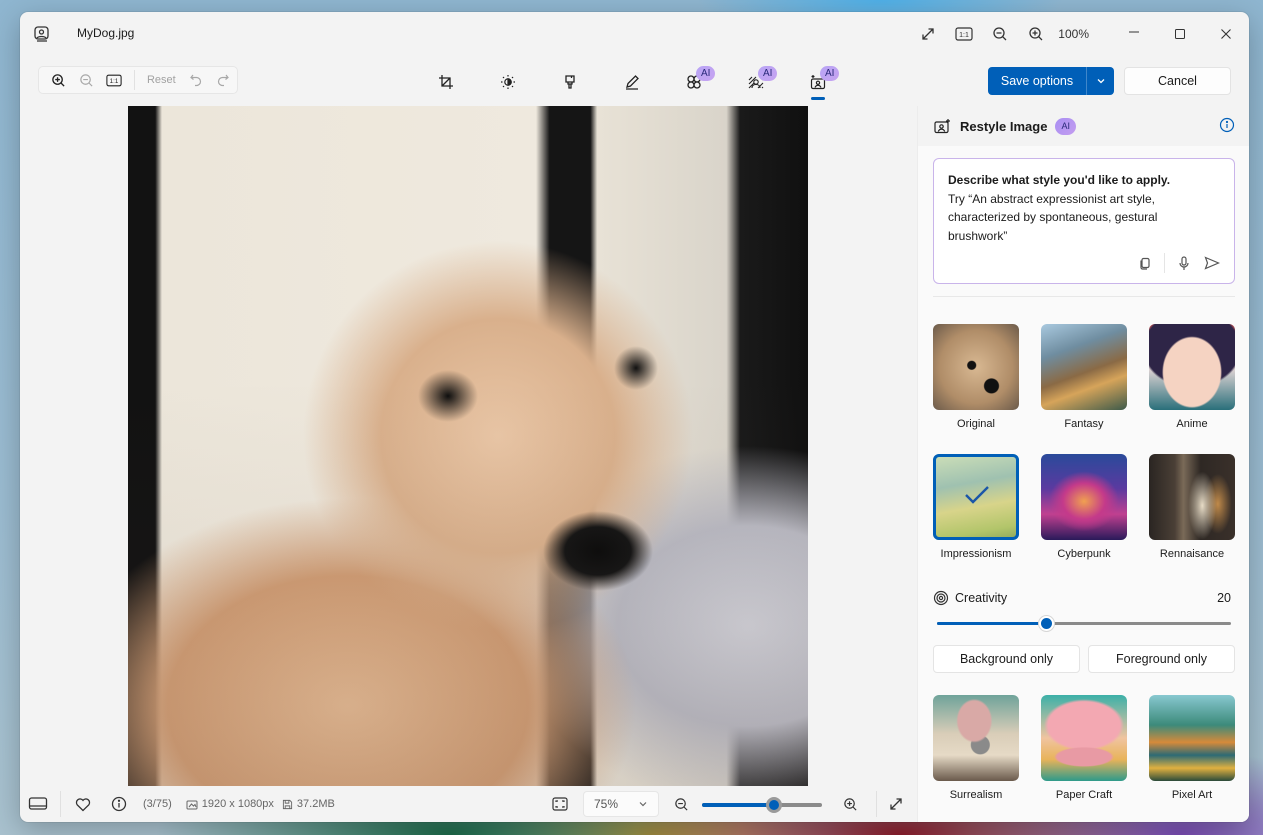  I want to click on close-button, so click(1226, 34).